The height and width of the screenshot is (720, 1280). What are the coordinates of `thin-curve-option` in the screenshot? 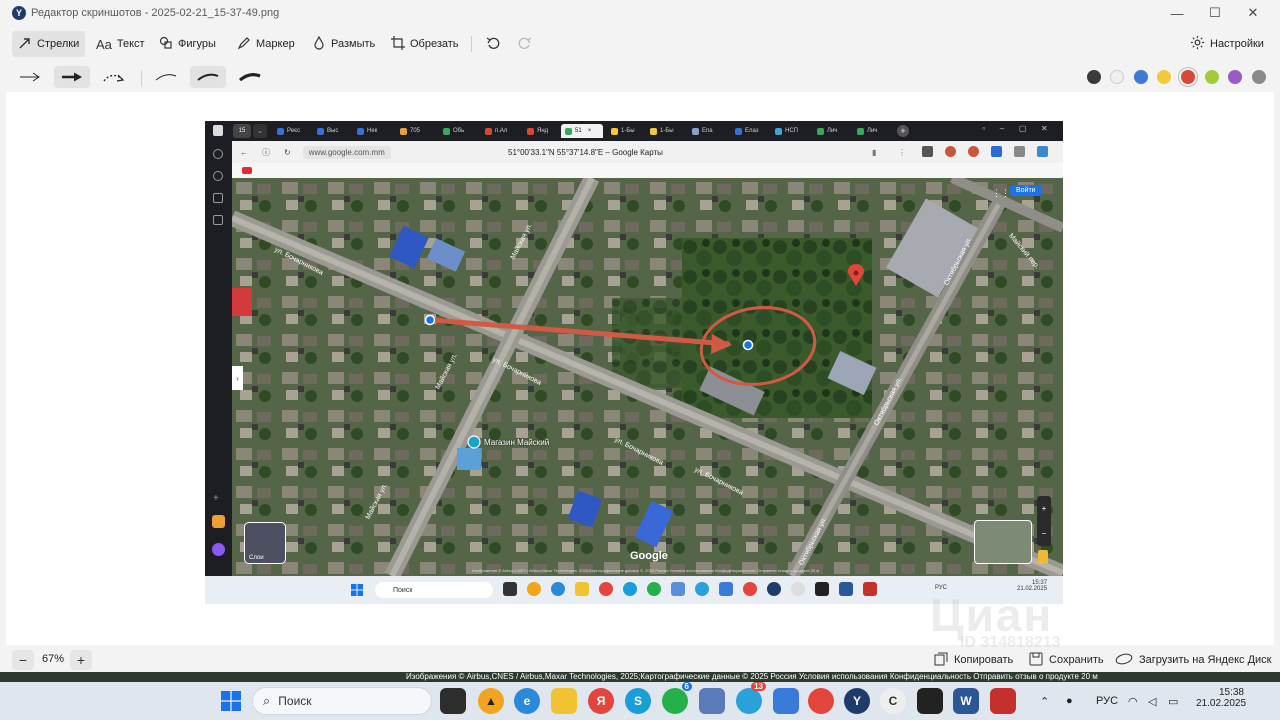 It's located at (166, 77).